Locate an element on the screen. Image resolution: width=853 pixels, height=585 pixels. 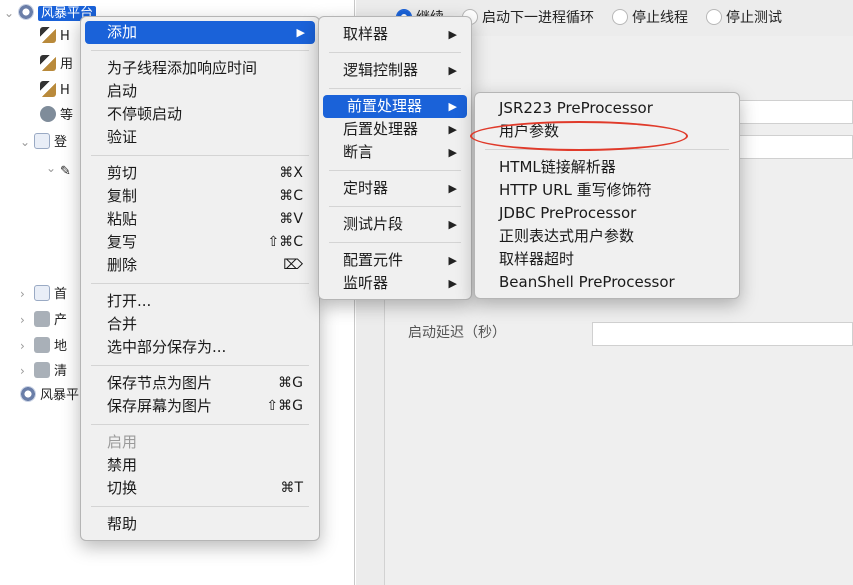
menu-item-regex-user-parameters: 正则表达式用户参数 is located at coordinates (607, 236).